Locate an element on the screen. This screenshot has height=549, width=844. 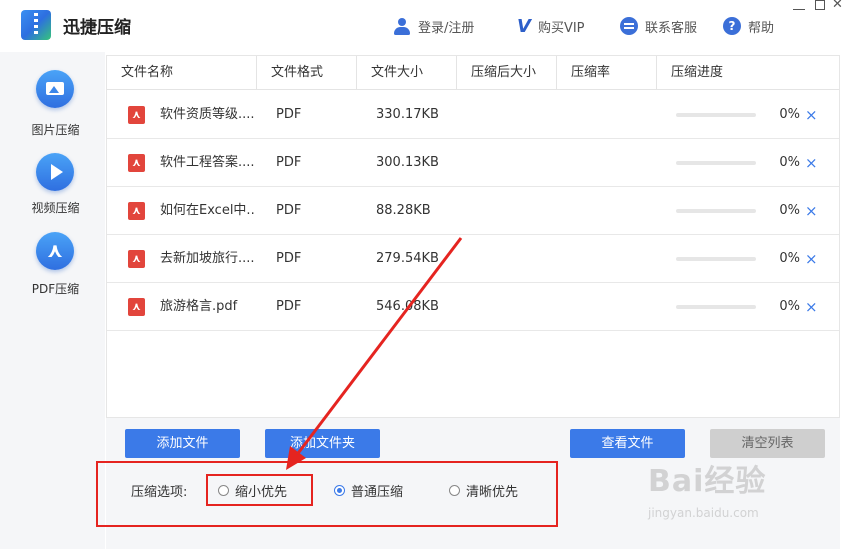
watermark-url: jingyan.baidu.com is located at coordinates (703, 513).